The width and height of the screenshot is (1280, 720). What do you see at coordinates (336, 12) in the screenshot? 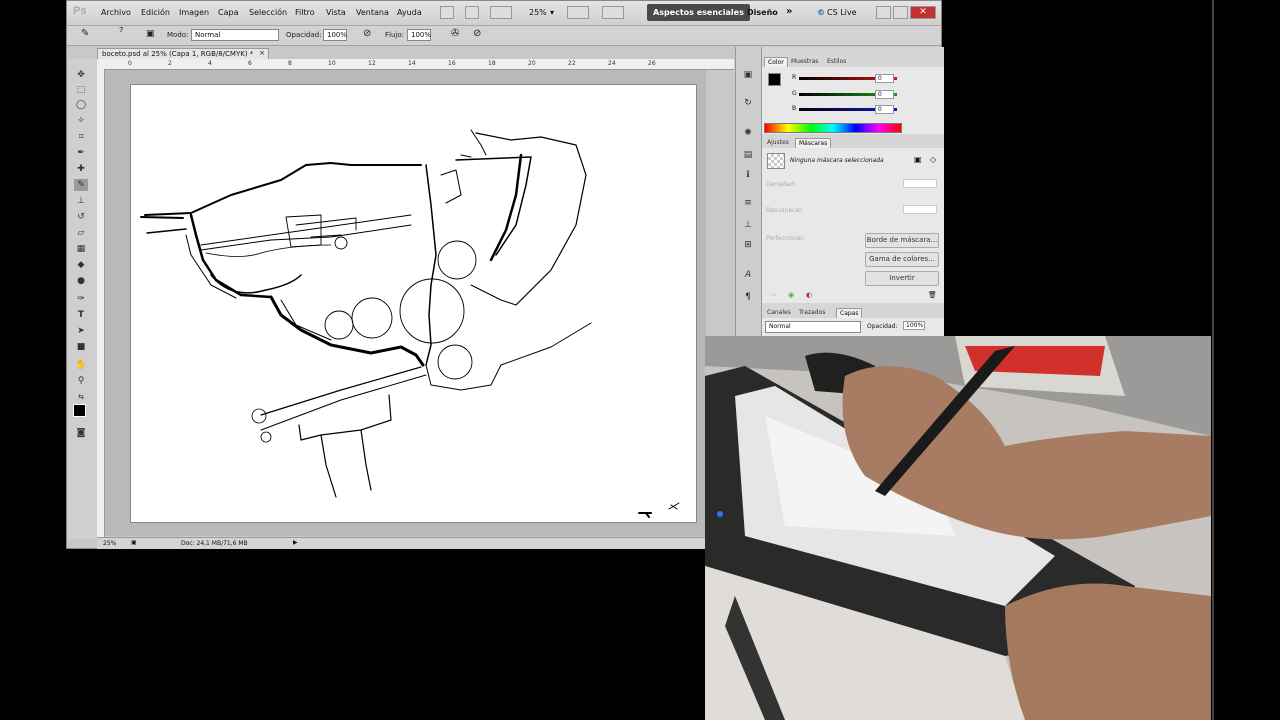
I see `menu-vista: Vista` at bounding box center [336, 12].